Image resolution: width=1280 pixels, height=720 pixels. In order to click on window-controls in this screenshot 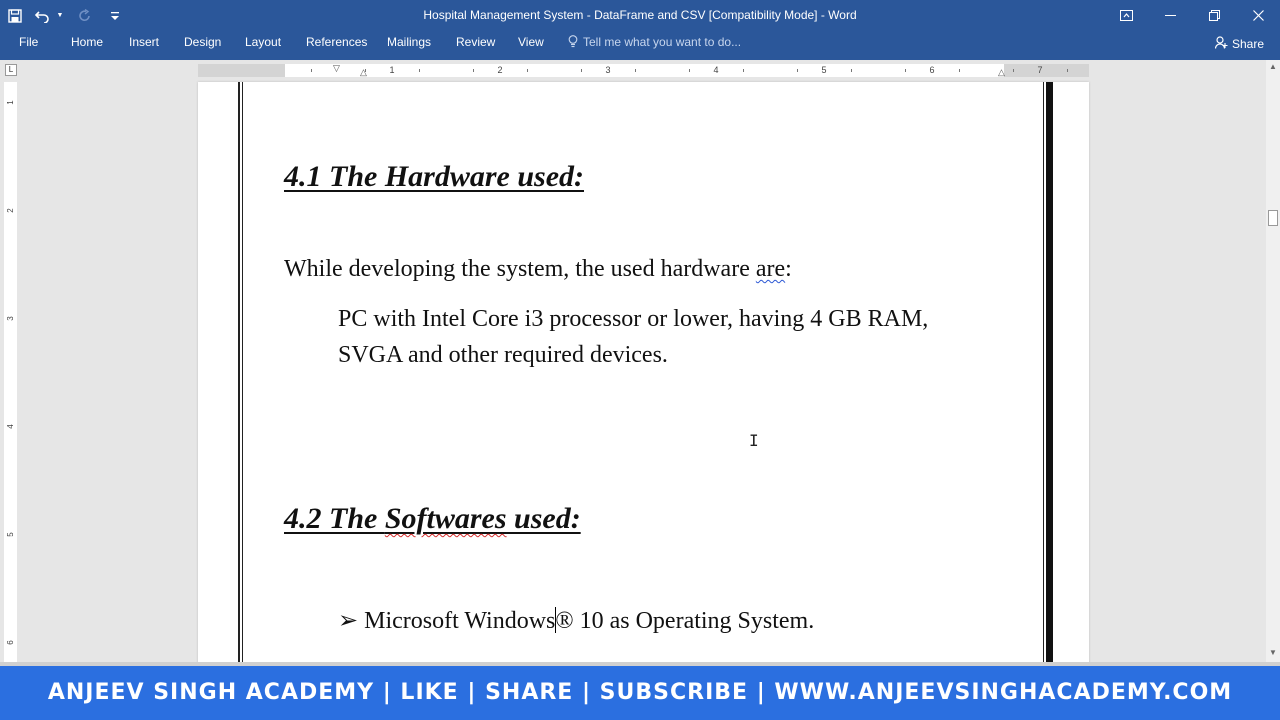, I will do `click(1192, 15)`.